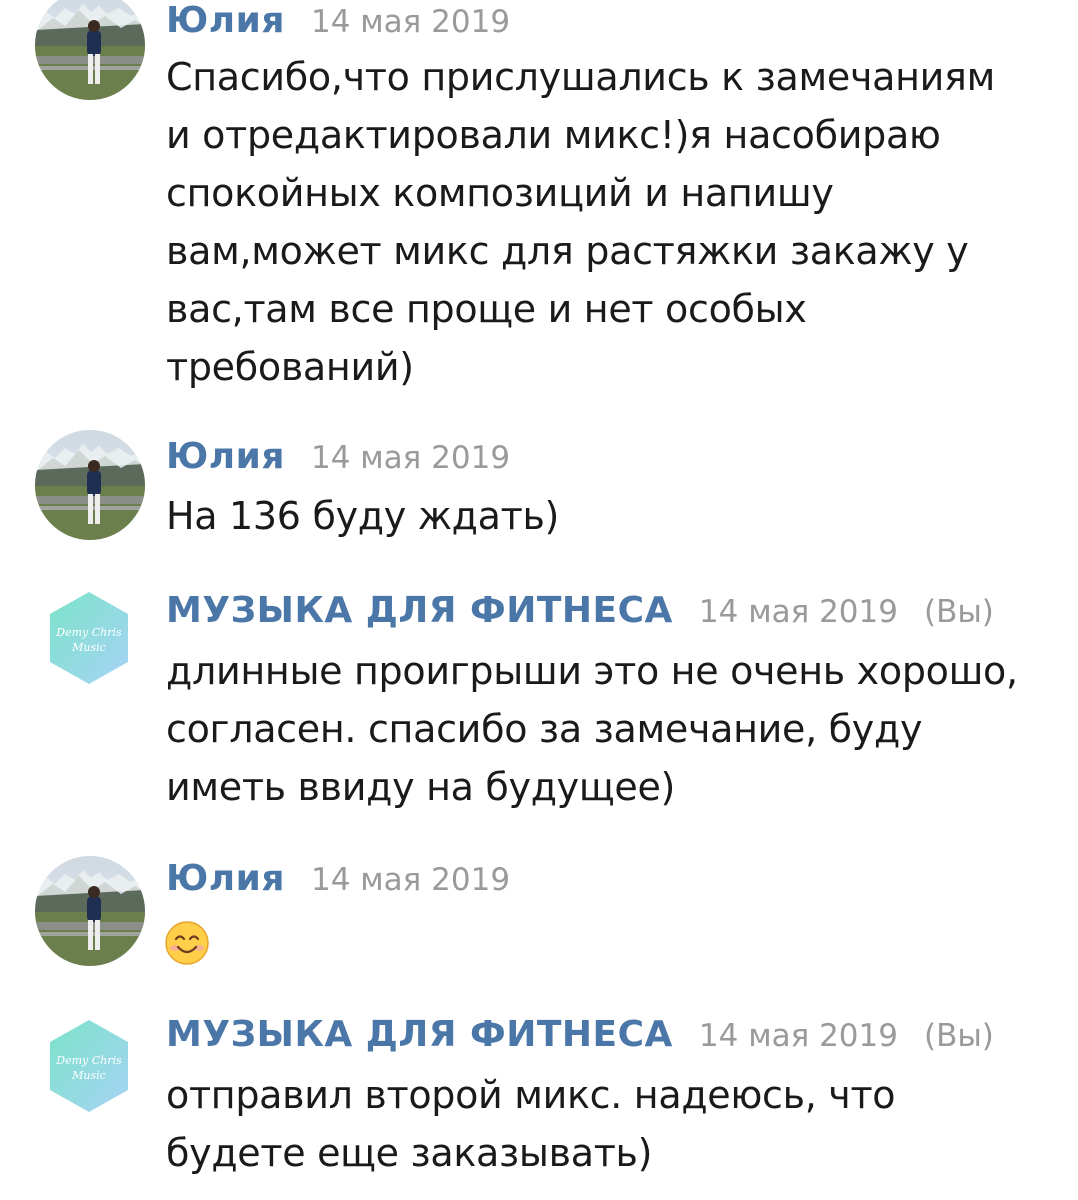 Image resolution: width=1078 pixels, height=1200 pixels. Describe the element at coordinates (187, 943) in the screenshot. I see `smiling-face-emoji` at that location.